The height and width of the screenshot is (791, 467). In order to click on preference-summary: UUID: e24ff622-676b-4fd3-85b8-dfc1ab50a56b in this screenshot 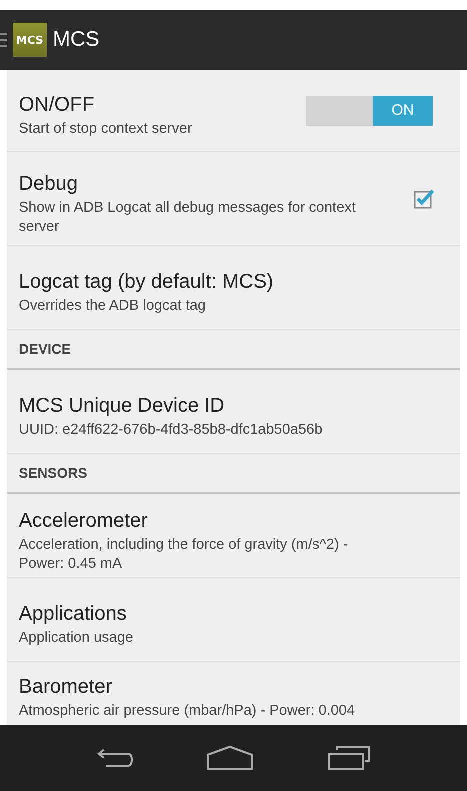, I will do `click(171, 430)`.